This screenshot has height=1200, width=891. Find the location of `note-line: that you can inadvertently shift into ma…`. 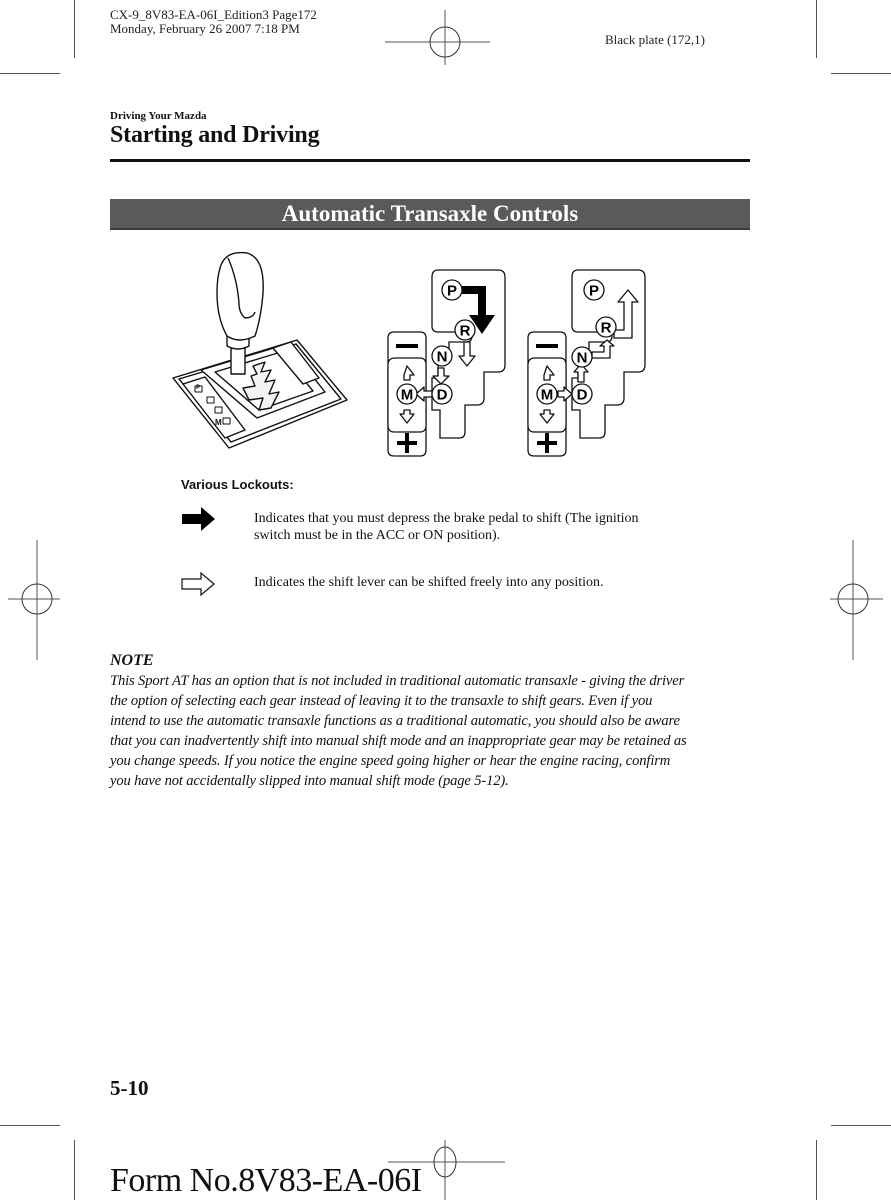

note-line: that you can inadvertently shift into ma… is located at coordinates (398, 741).